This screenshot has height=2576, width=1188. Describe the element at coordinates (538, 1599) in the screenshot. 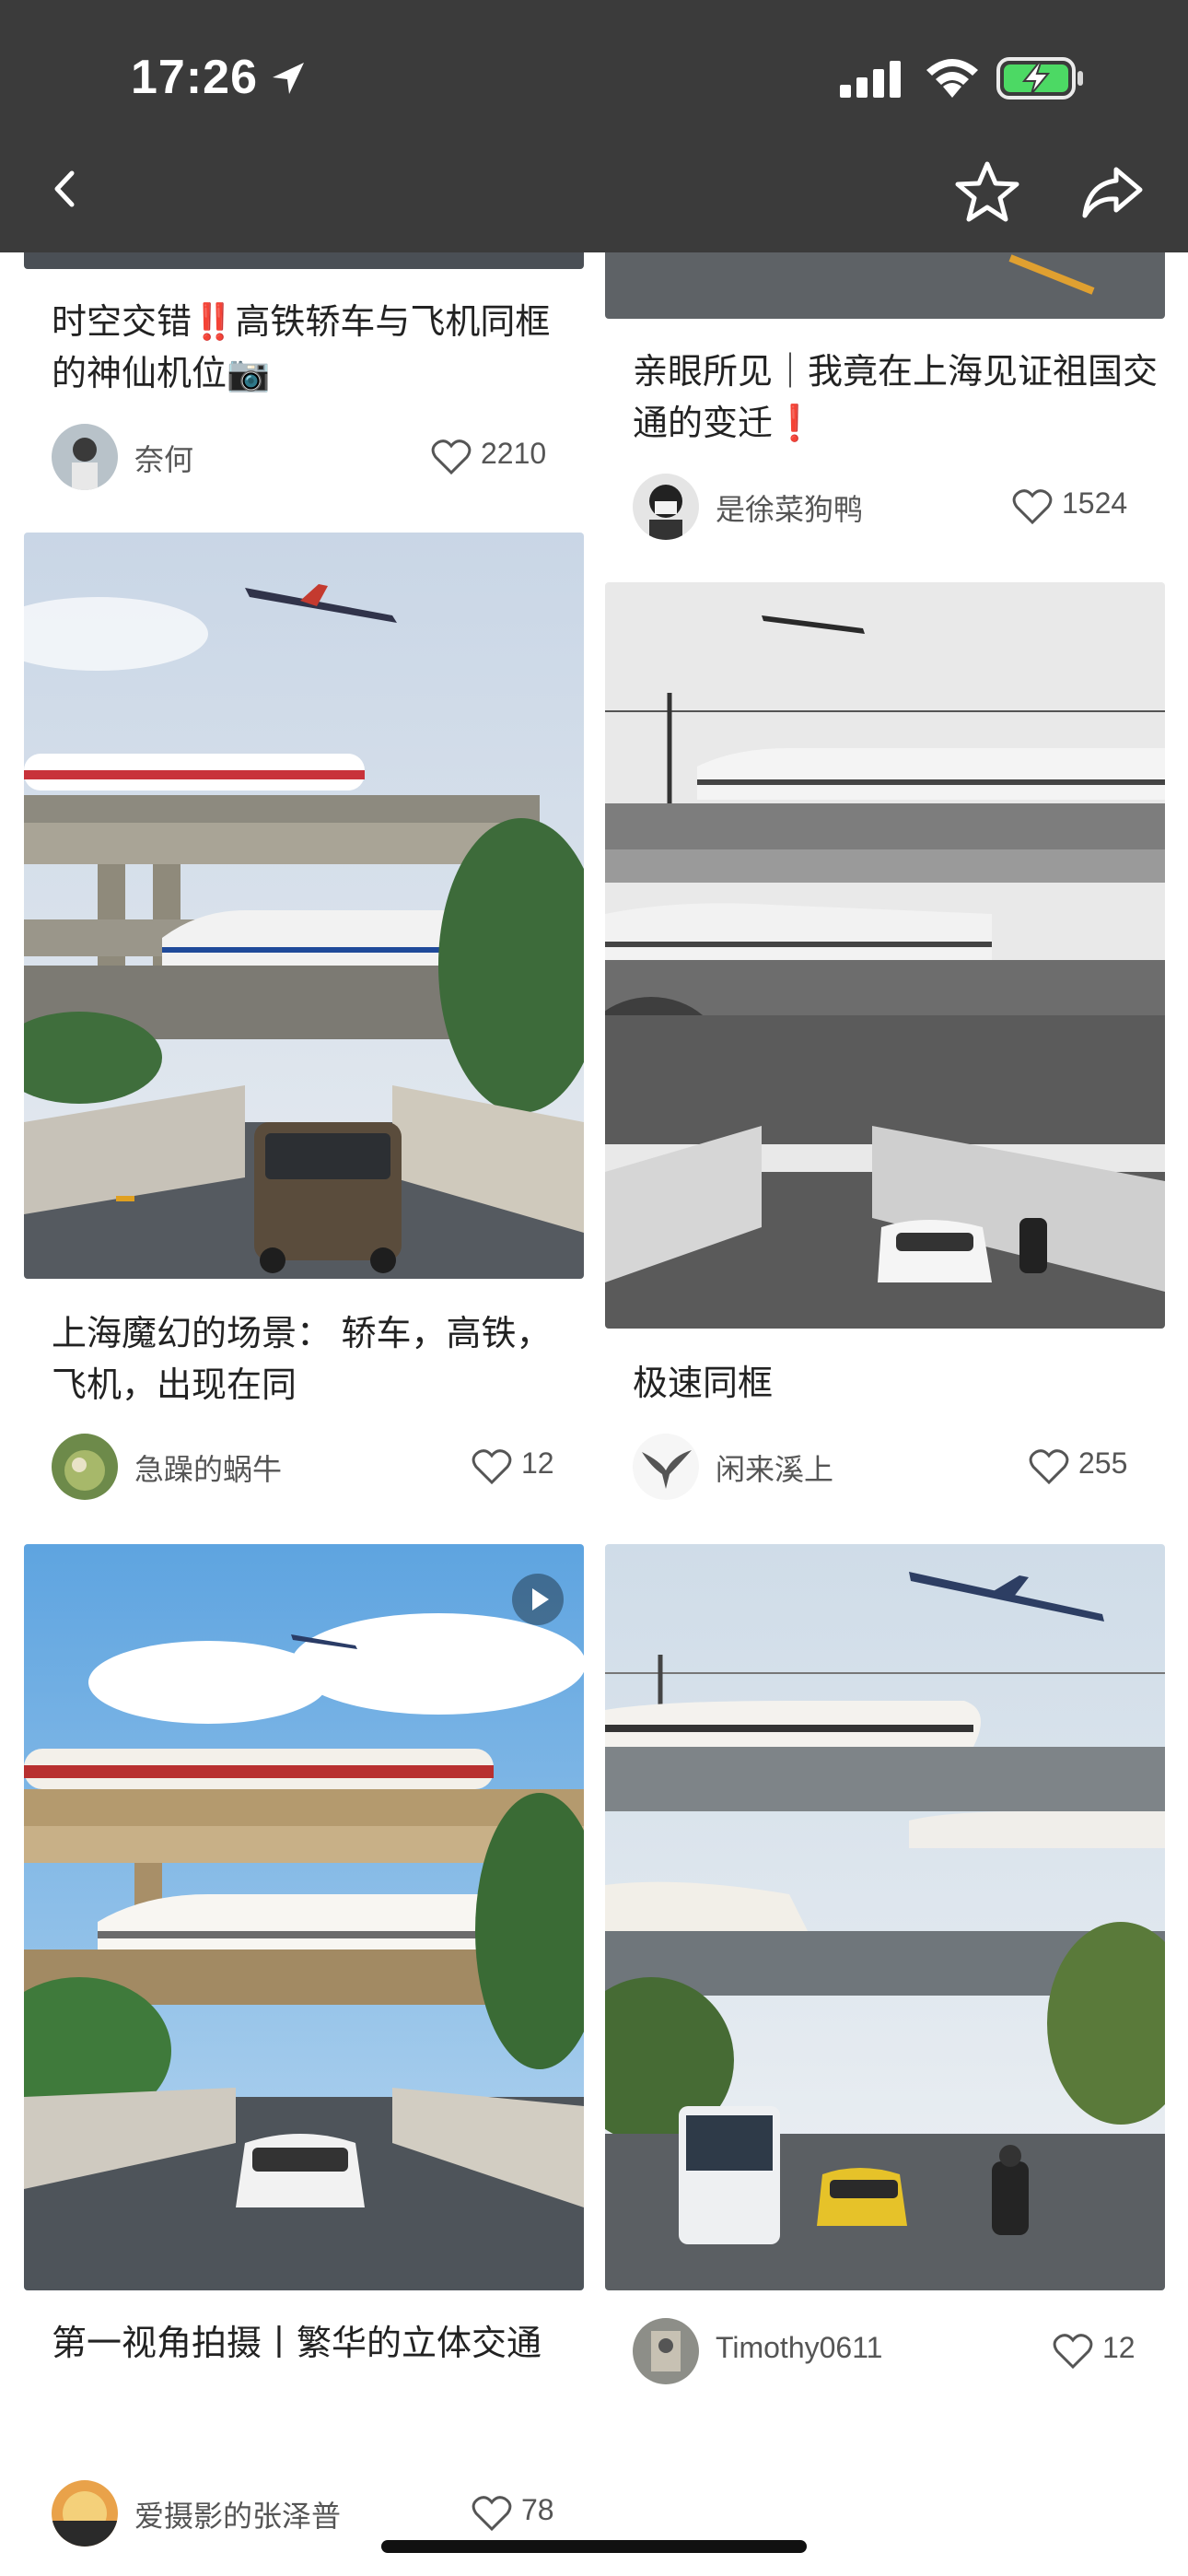

I see `video-play-icon` at that location.